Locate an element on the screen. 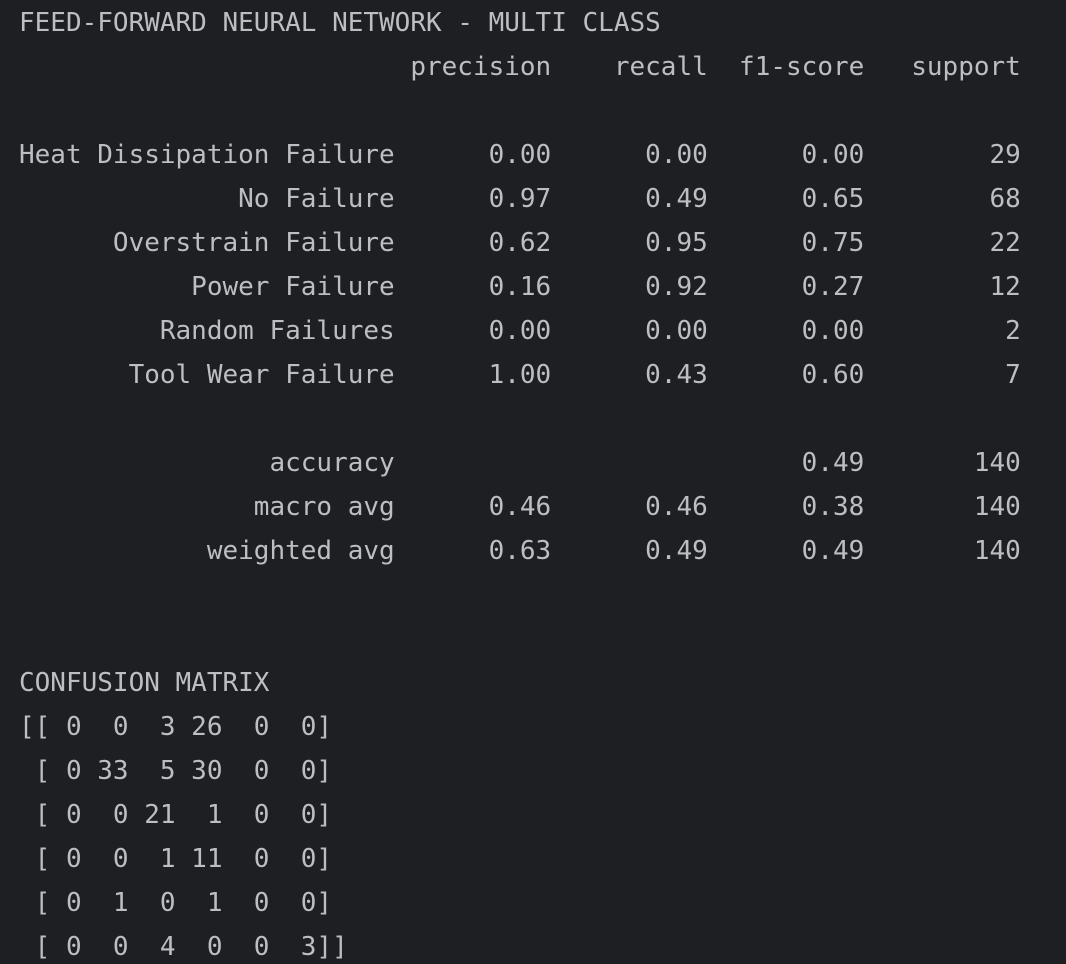 This screenshot has width=1066, height=964. confusion-matrix-row: [ 0 0 21 1 0 0] is located at coordinates (176, 815).